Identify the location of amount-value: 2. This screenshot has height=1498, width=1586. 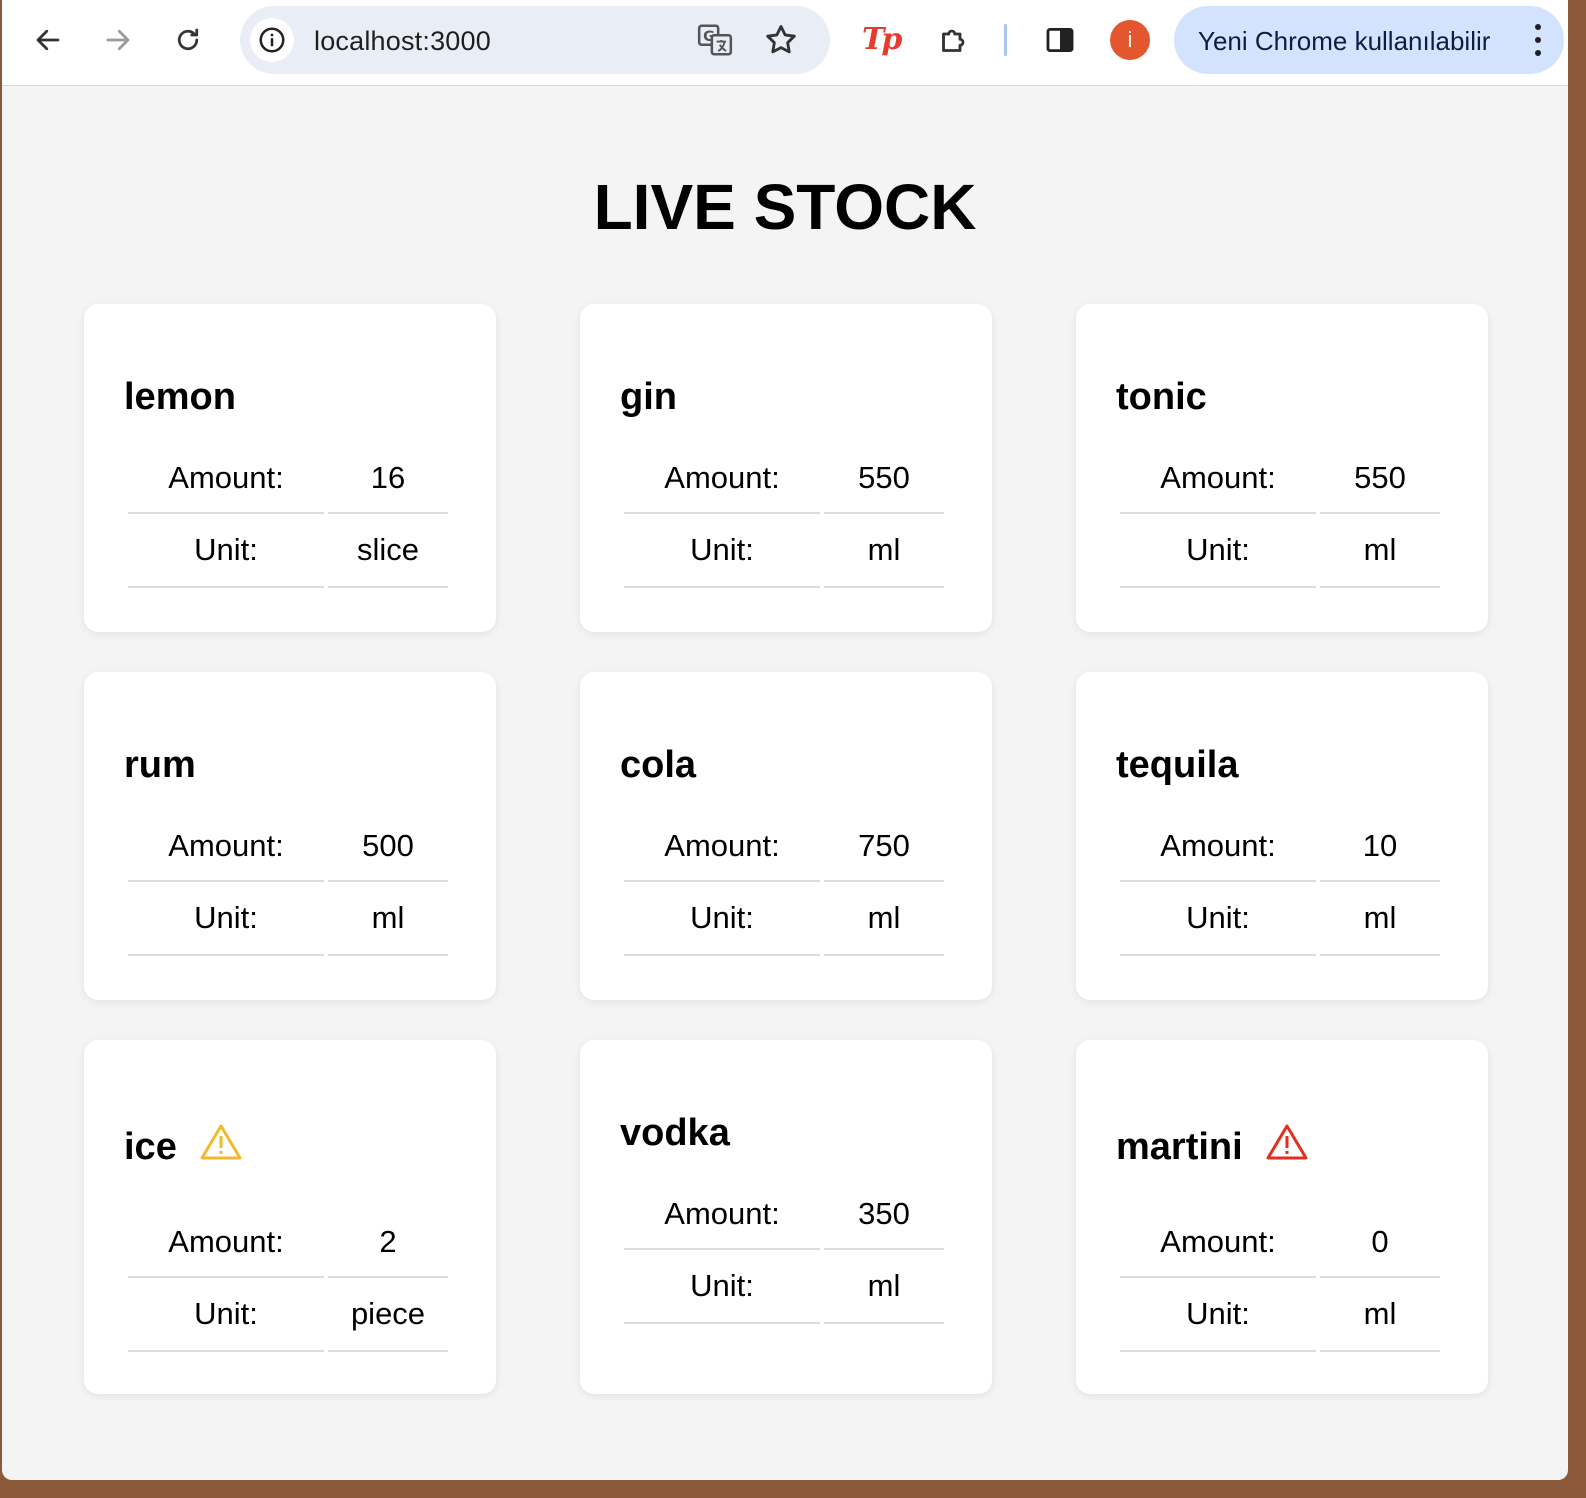
(388, 1246).